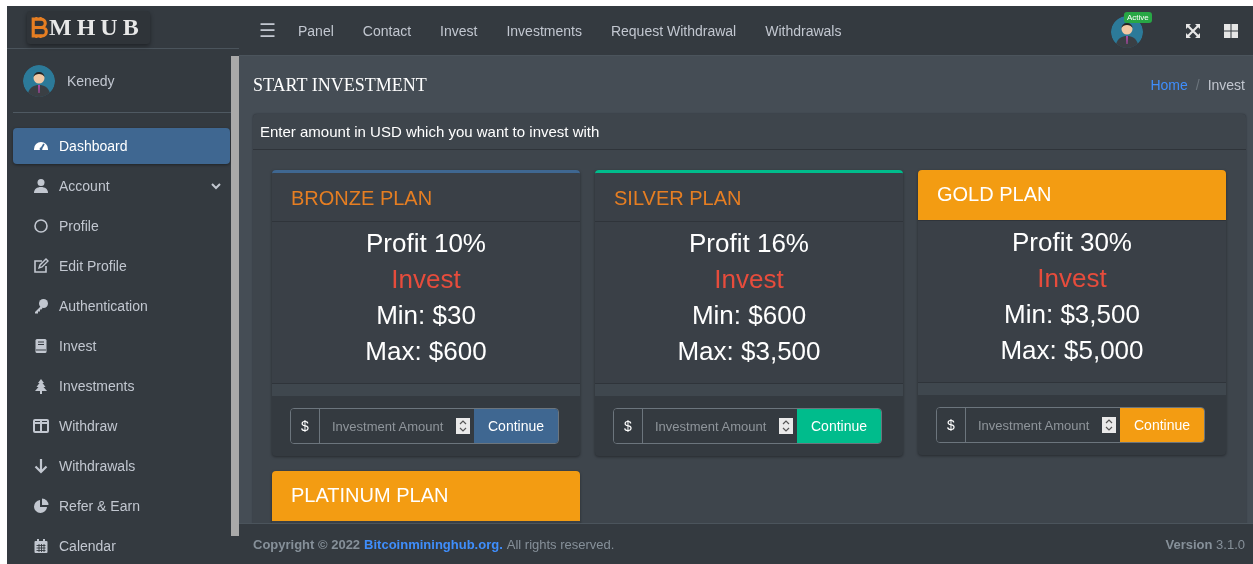 This screenshot has height=564, width=1253. I want to click on scrollbar, so click(235, 296).